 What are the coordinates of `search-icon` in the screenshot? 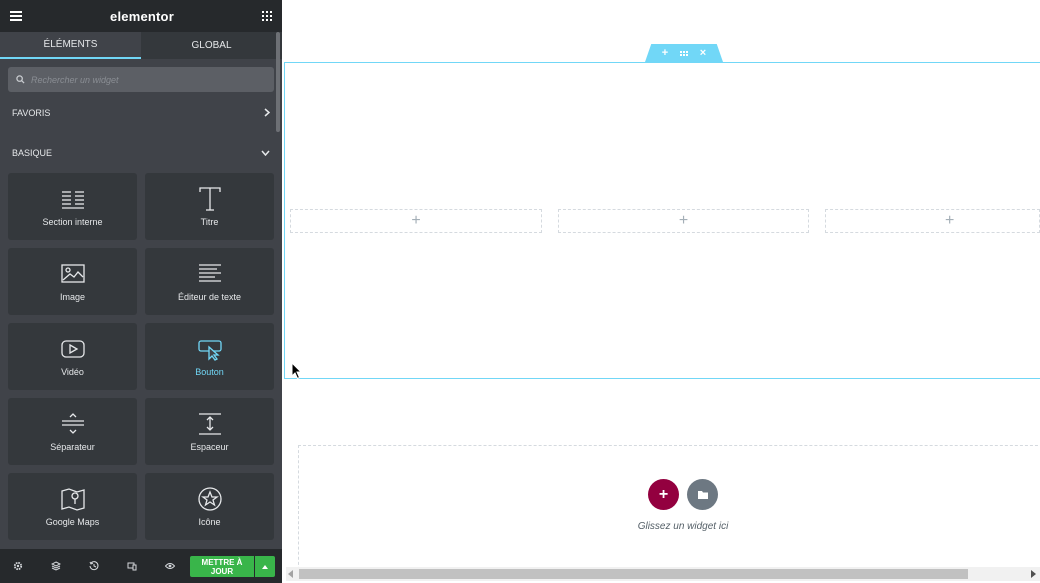 It's located at (20, 79).